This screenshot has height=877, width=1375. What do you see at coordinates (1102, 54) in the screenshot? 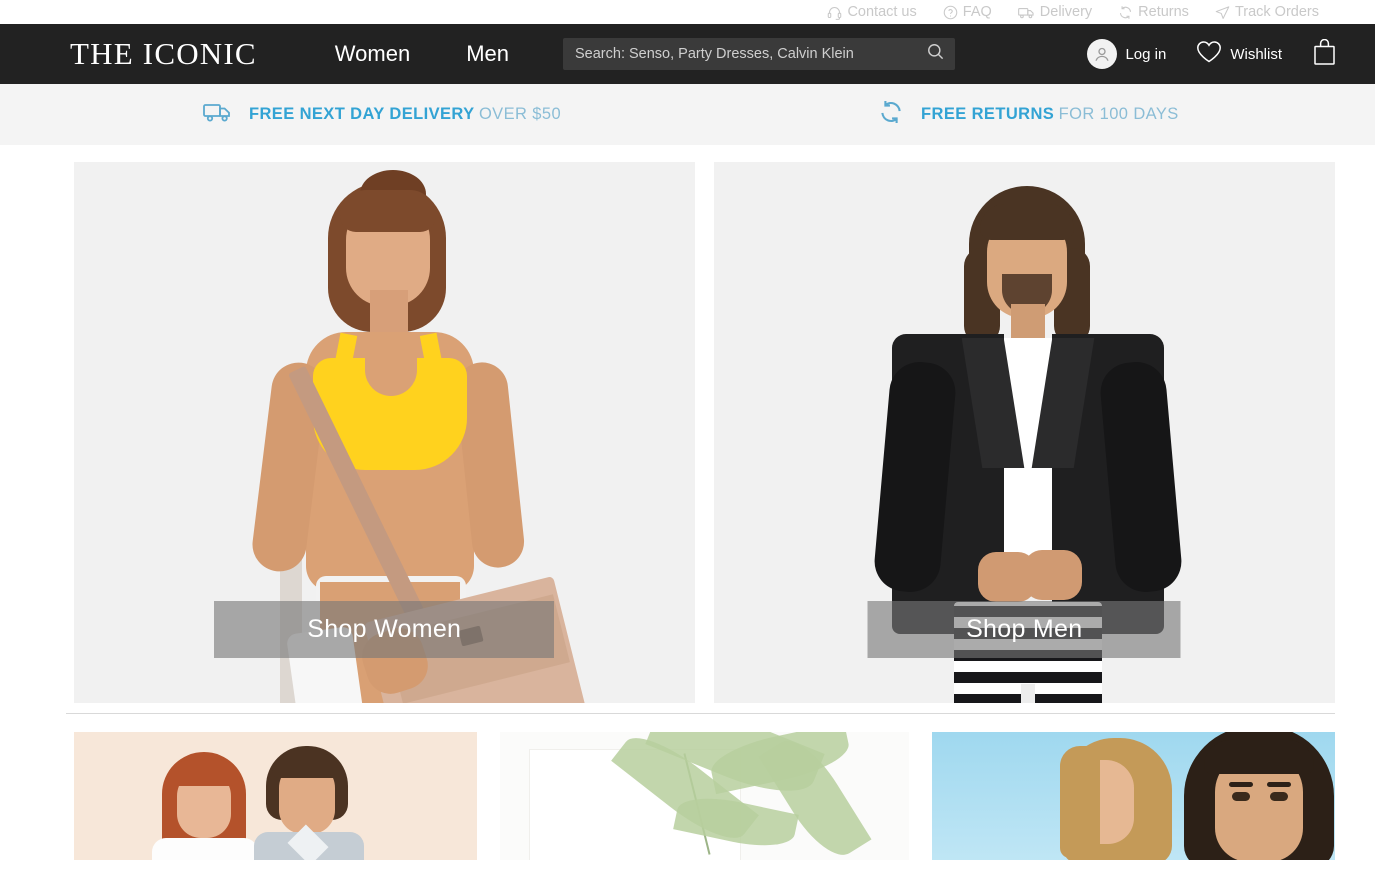
I see `user-avatar-icon` at bounding box center [1102, 54].